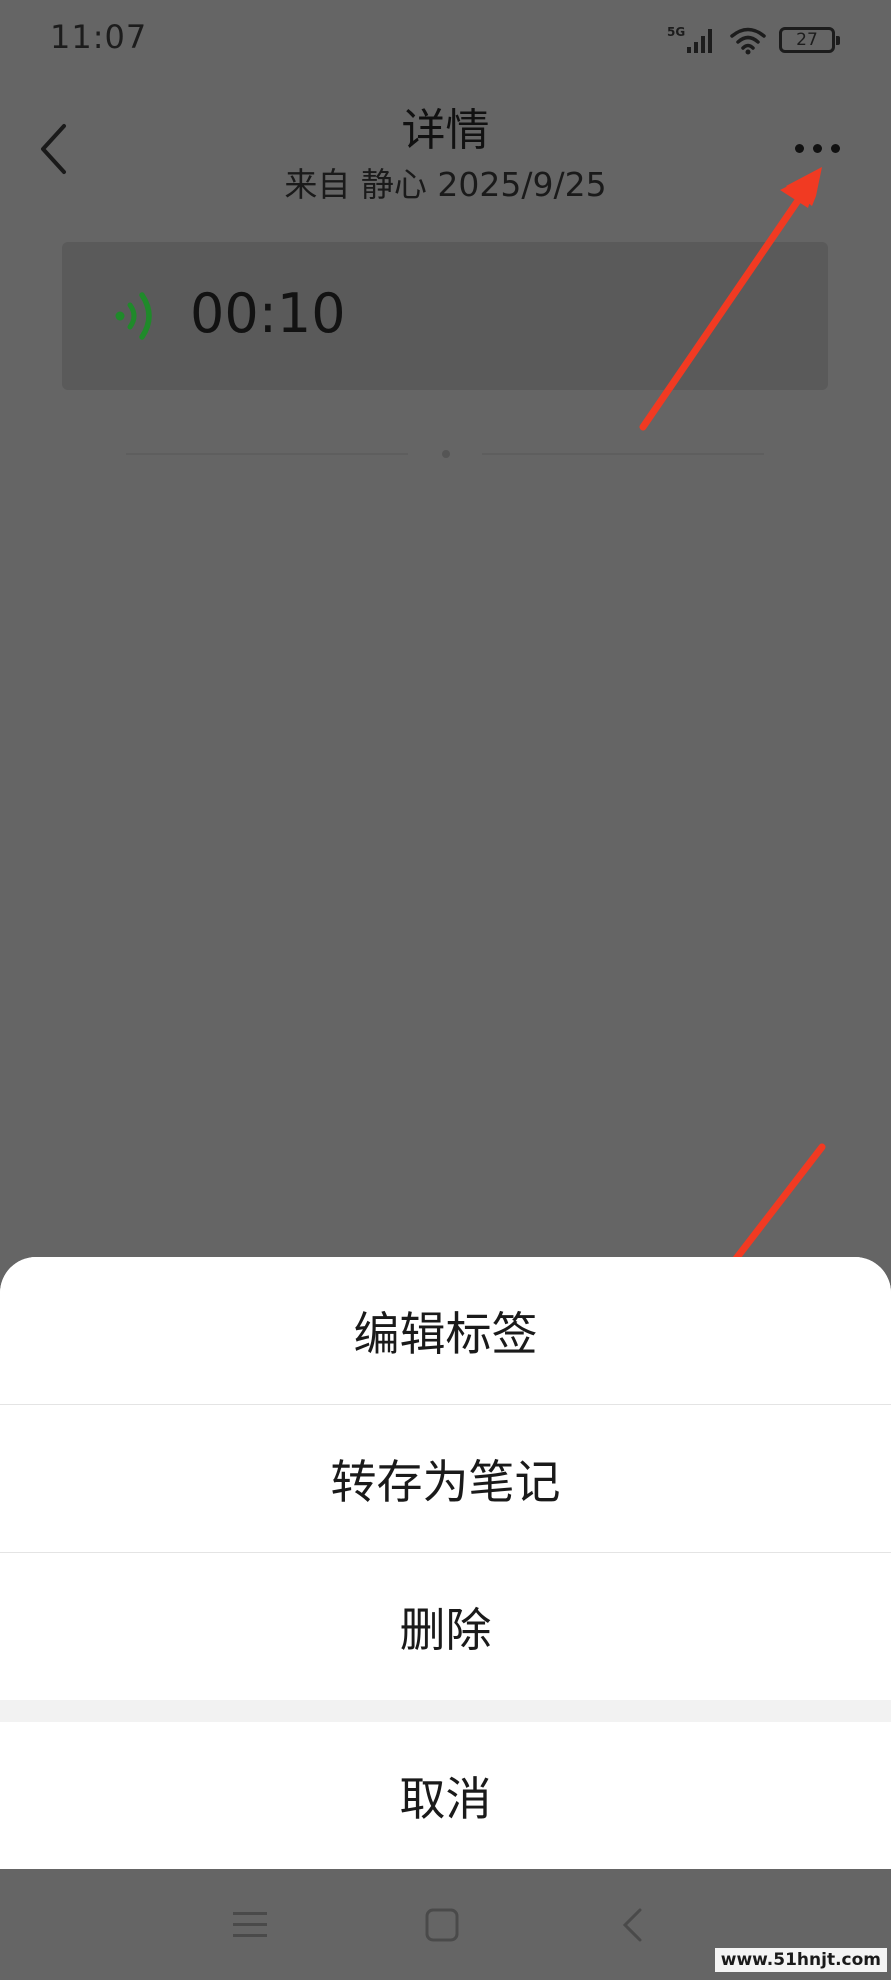 The width and height of the screenshot is (891, 1980). I want to click on status-time: 11:07, so click(99, 37).